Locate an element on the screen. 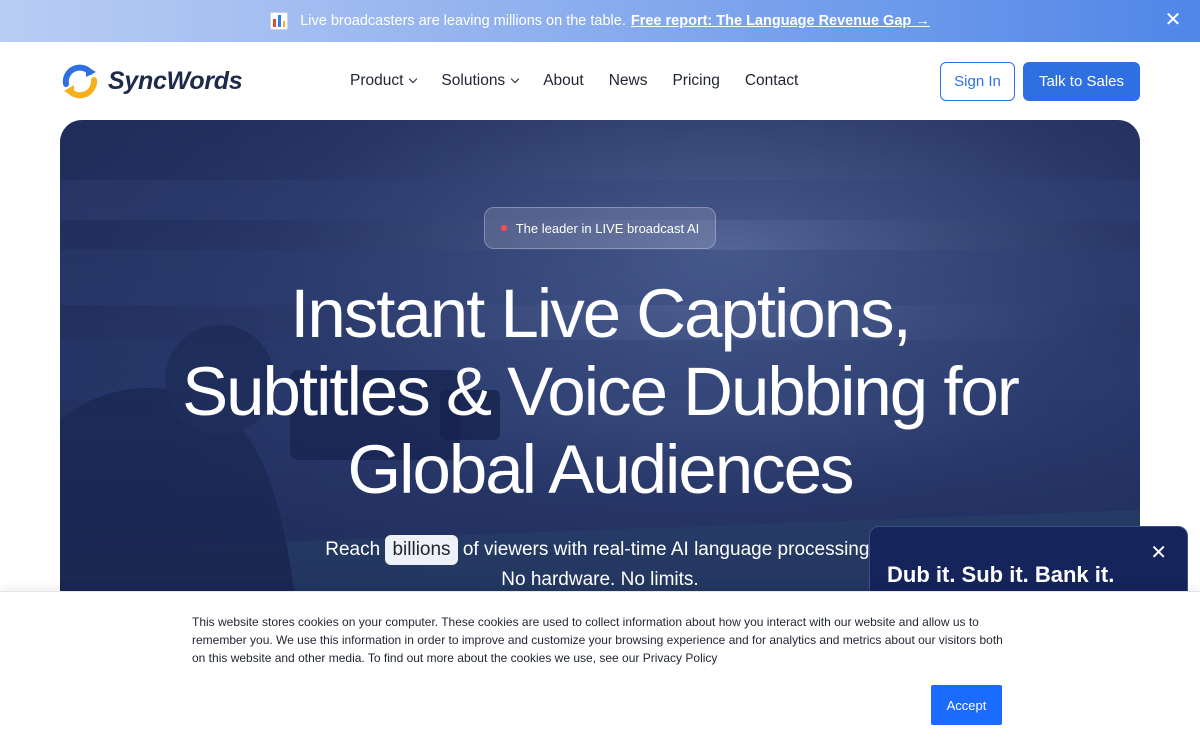 The image size is (1200, 750). sub-text-pre: Reach is located at coordinates (353, 549).